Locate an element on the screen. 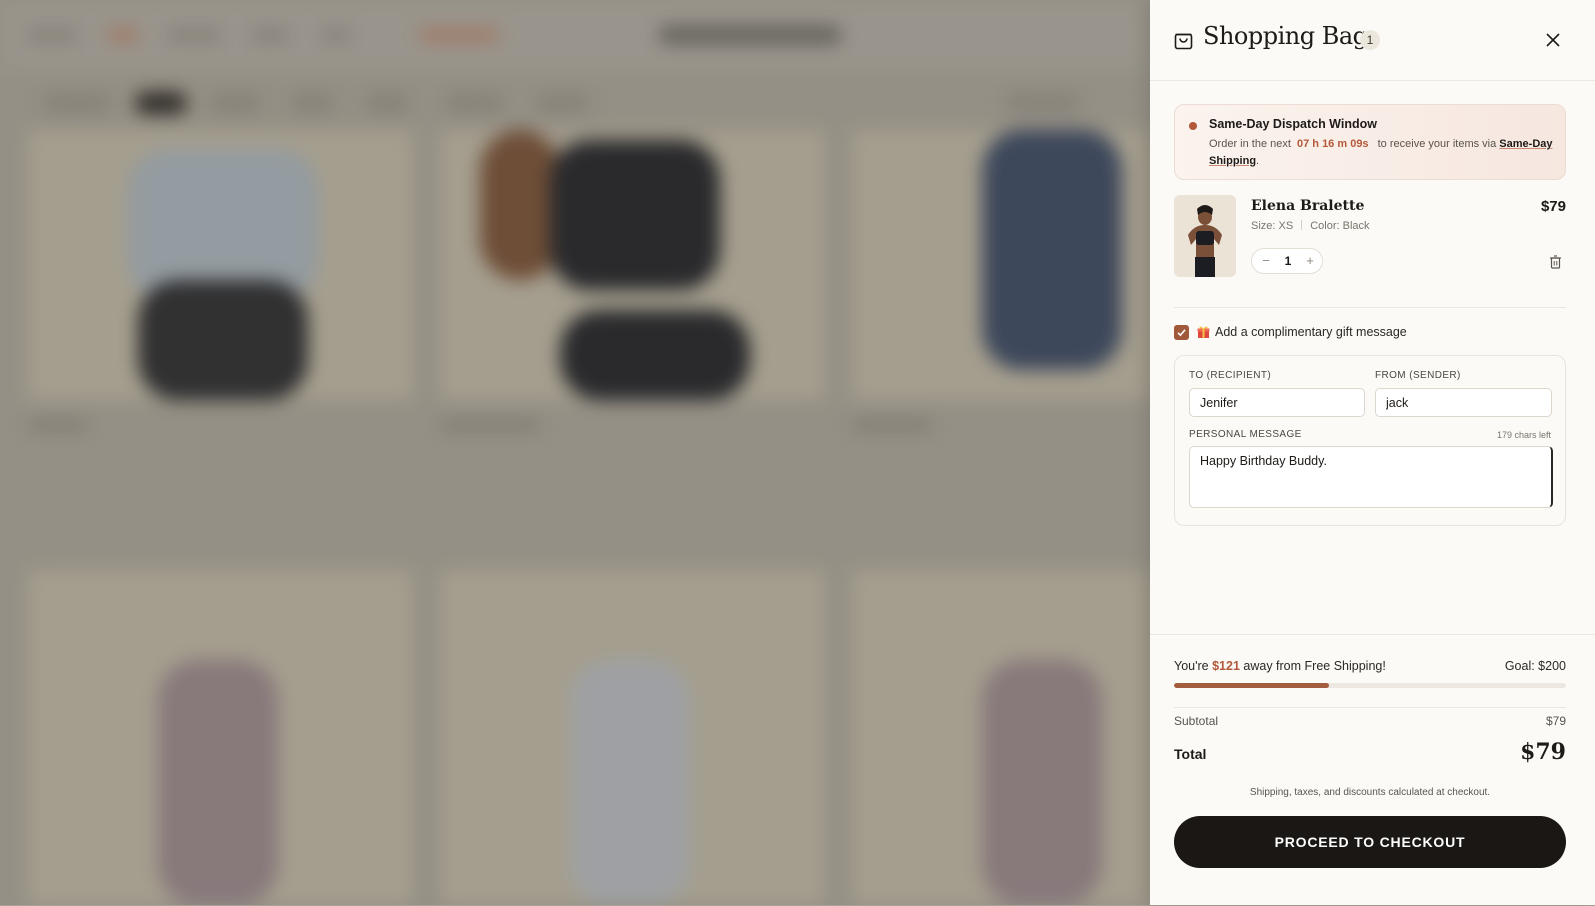 The image size is (1595, 906). dispatch-title: Same-Day Dispatch Window is located at coordinates (1293, 124).